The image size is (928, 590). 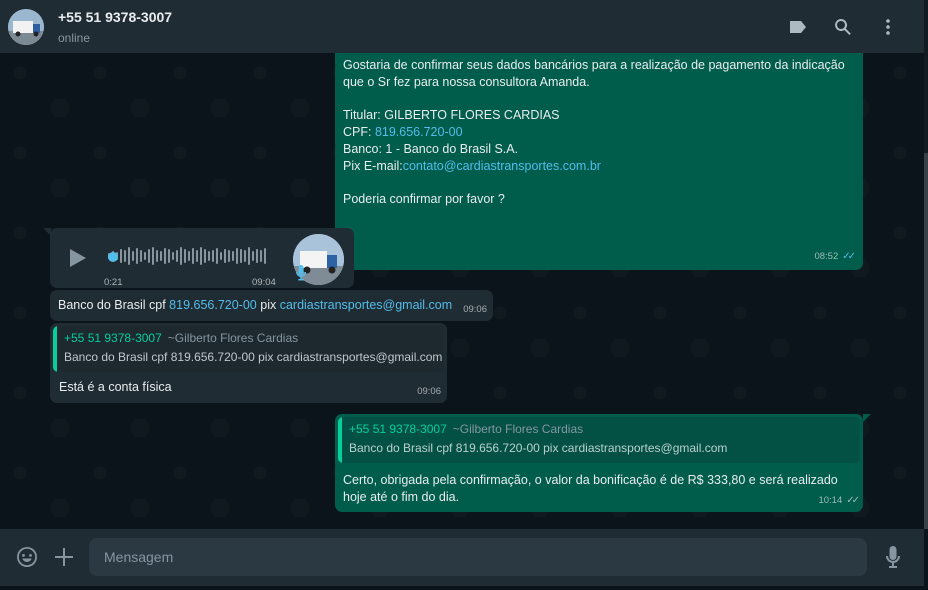 I want to click on pix-email-link: contato@cardiastransportes.com.br, so click(x=502, y=166).